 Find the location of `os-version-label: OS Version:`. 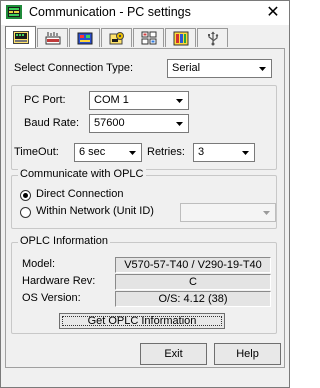

os-version-label: OS Version: is located at coordinates (51, 298).